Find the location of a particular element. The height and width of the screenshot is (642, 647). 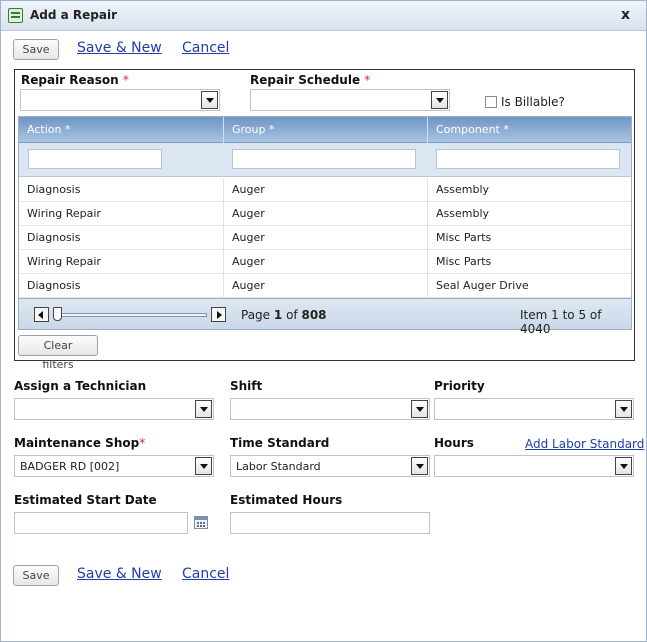

save-new-link-bottom: Save & New is located at coordinates (119, 574).